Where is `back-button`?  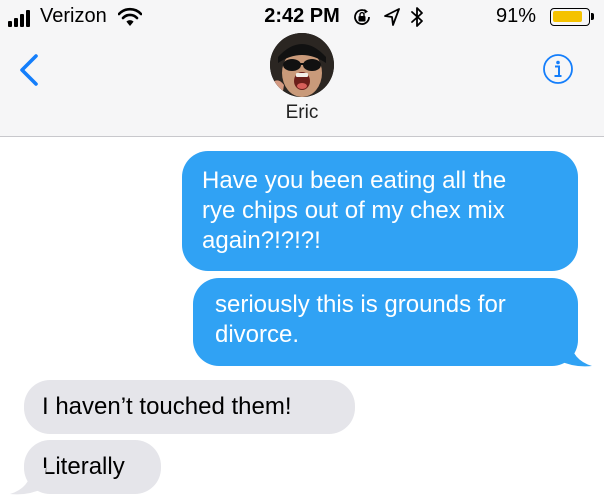 back-button is located at coordinates (29, 70).